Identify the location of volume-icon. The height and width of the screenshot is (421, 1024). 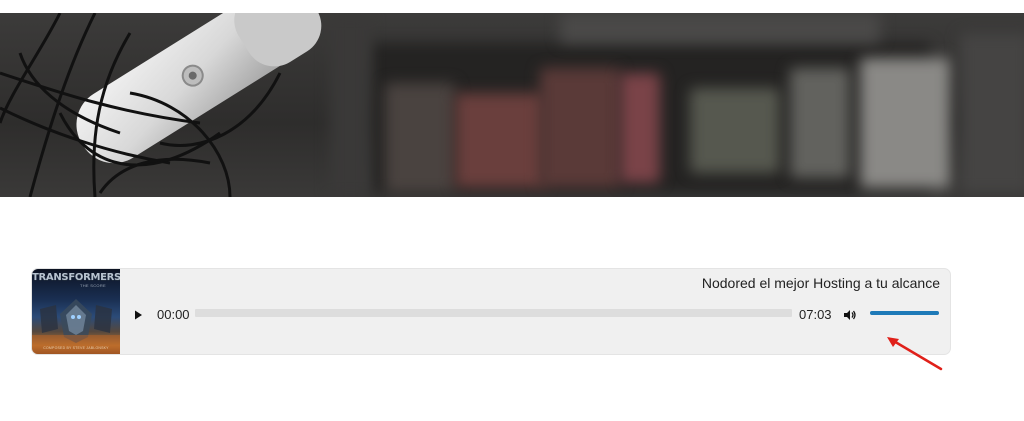
(850, 315).